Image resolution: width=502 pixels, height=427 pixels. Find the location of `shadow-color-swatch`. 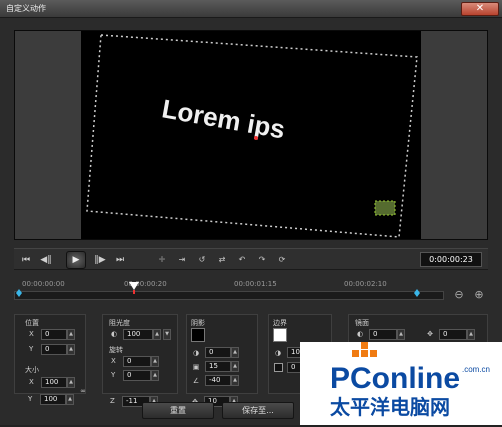

shadow-color-swatch is located at coordinates (198, 335).